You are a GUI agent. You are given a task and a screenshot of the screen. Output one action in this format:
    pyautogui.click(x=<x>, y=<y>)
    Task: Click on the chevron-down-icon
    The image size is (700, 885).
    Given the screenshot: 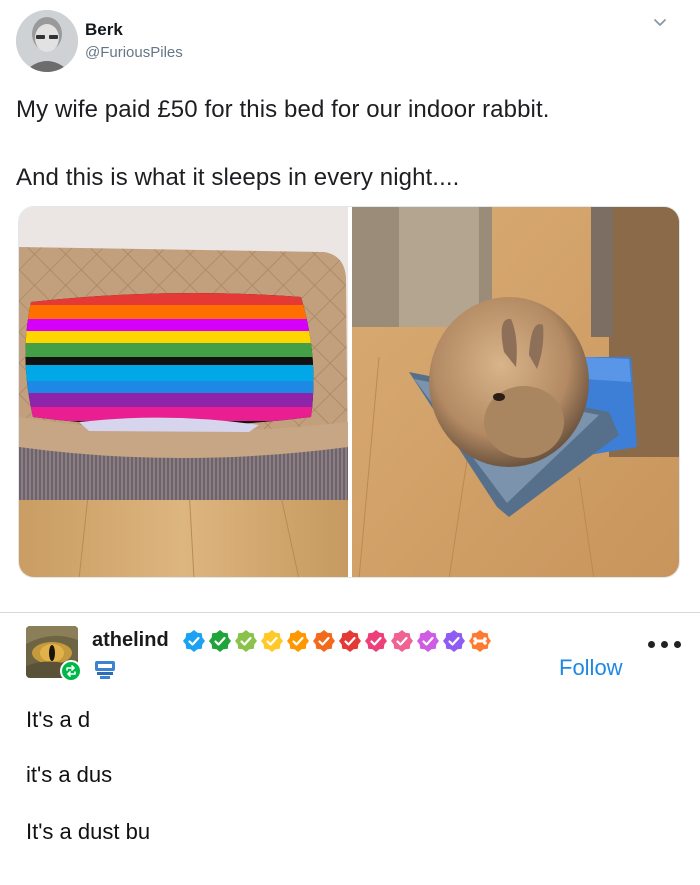 What is the action you would take?
    pyautogui.click(x=660, y=22)
    